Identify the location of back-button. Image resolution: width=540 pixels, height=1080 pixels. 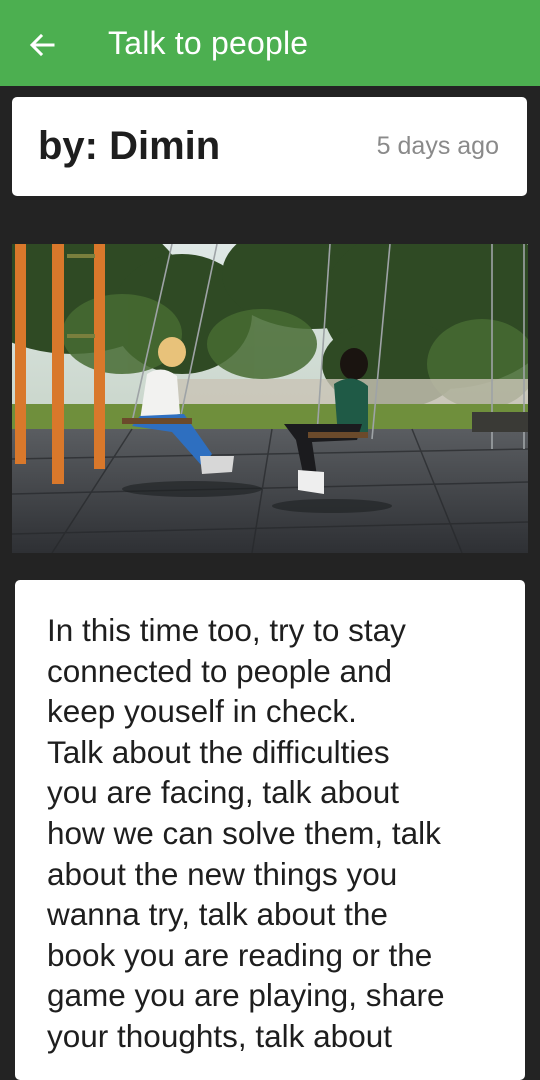
(42, 45).